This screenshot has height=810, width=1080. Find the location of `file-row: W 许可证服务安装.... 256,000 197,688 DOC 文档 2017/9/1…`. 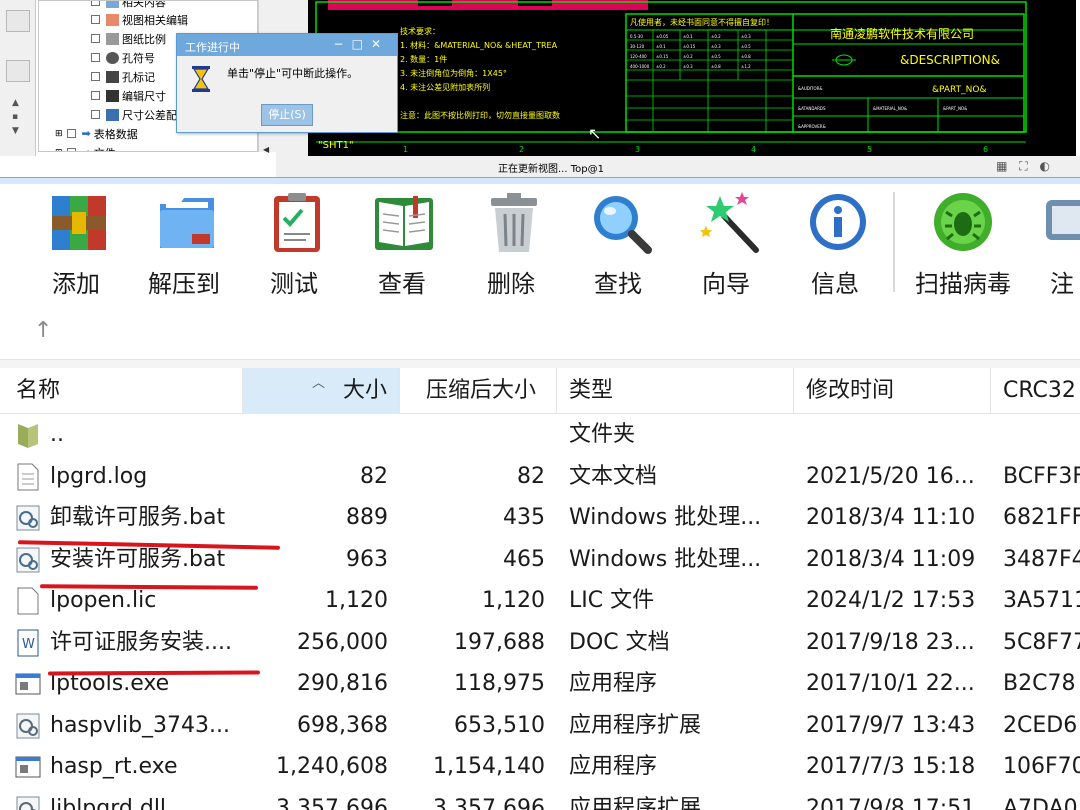

file-row: W 许可证服务安装.... 256,000 197,688 DOC 文档 2017/9/1… is located at coordinates (540, 643).